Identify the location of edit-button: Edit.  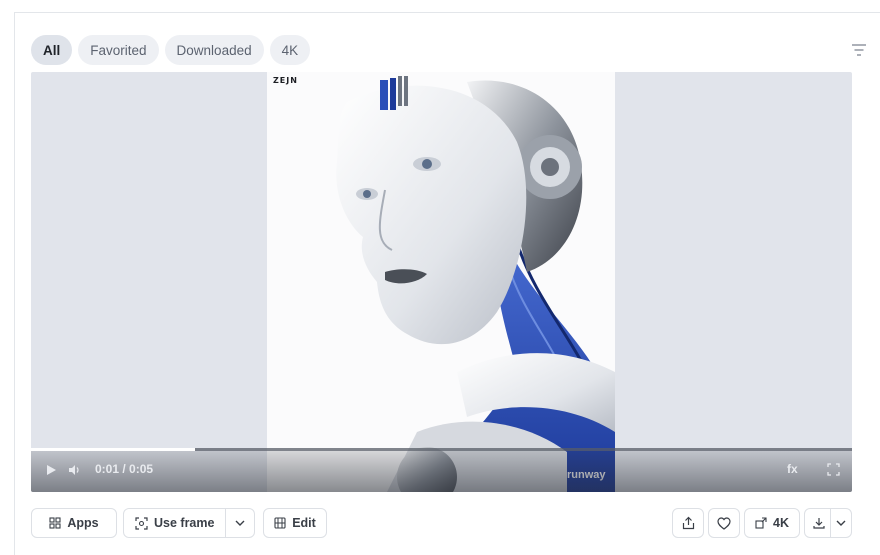
(295, 523).